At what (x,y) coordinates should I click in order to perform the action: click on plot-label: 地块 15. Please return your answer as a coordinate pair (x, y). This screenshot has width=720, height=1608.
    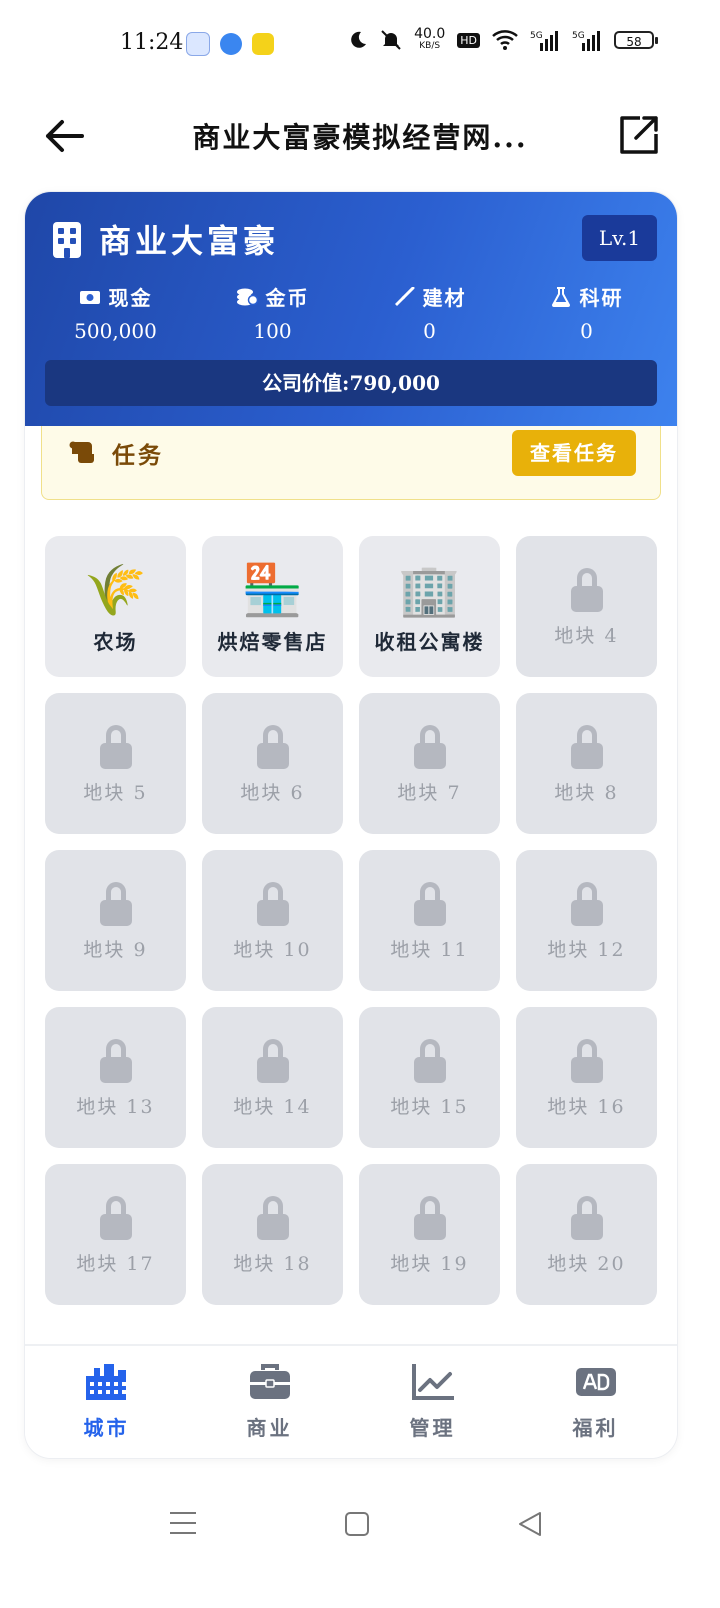
    Looking at the image, I should click on (429, 1107).